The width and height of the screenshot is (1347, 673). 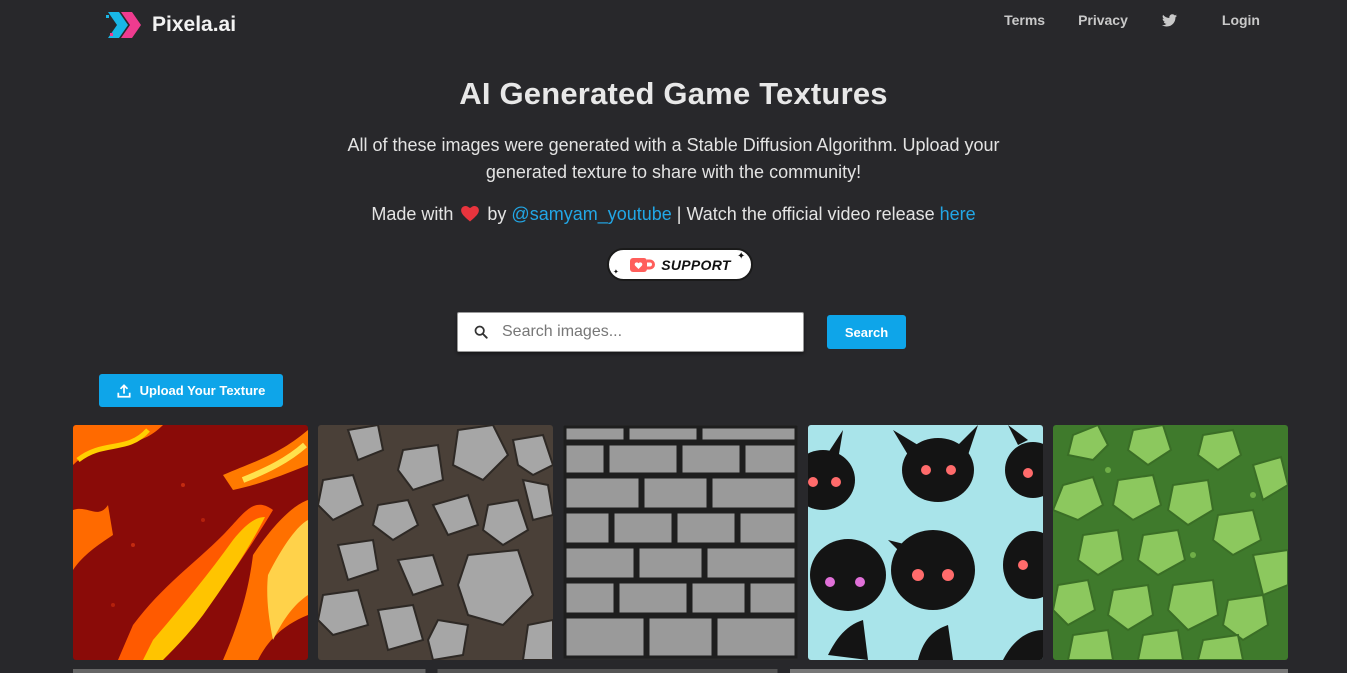 I want to click on page-title: AI Generated Game Textures, so click(x=673, y=93).